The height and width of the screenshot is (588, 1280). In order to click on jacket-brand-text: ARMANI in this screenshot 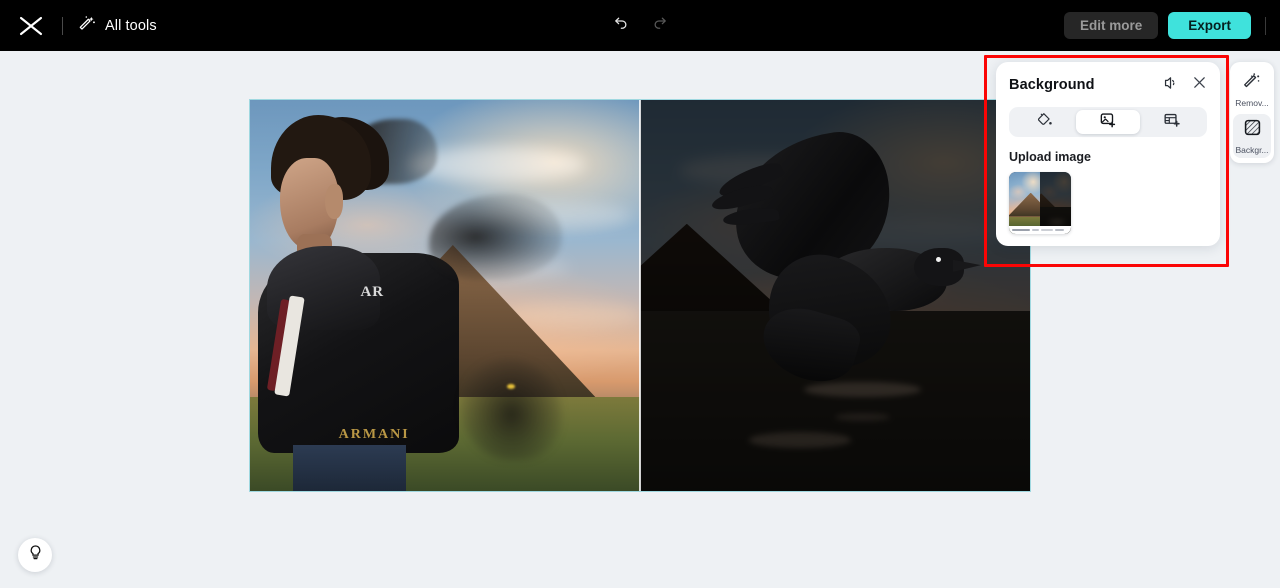, I will do `click(374, 435)`.